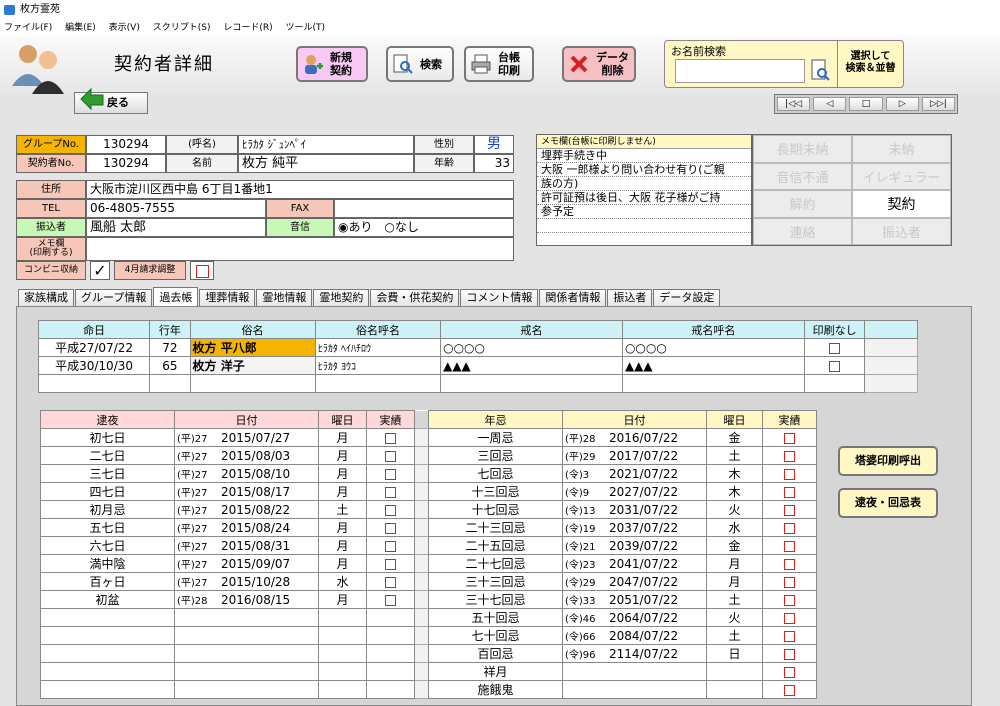 Image resolution: width=1000 pixels, height=706 pixels. What do you see at coordinates (234, 545) in the screenshot?
I see `table-row: 六七日 (平)27 2015/08/31 月` at bounding box center [234, 545].